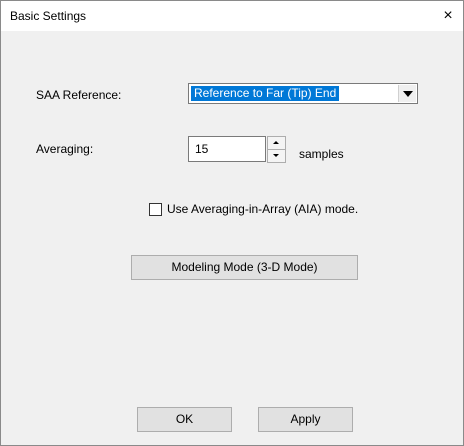 The height and width of the screenshot is (446, 464). Describe the element at coordinates (407, 93) in the screenshot. I see `chevron-down-icon` at that location.